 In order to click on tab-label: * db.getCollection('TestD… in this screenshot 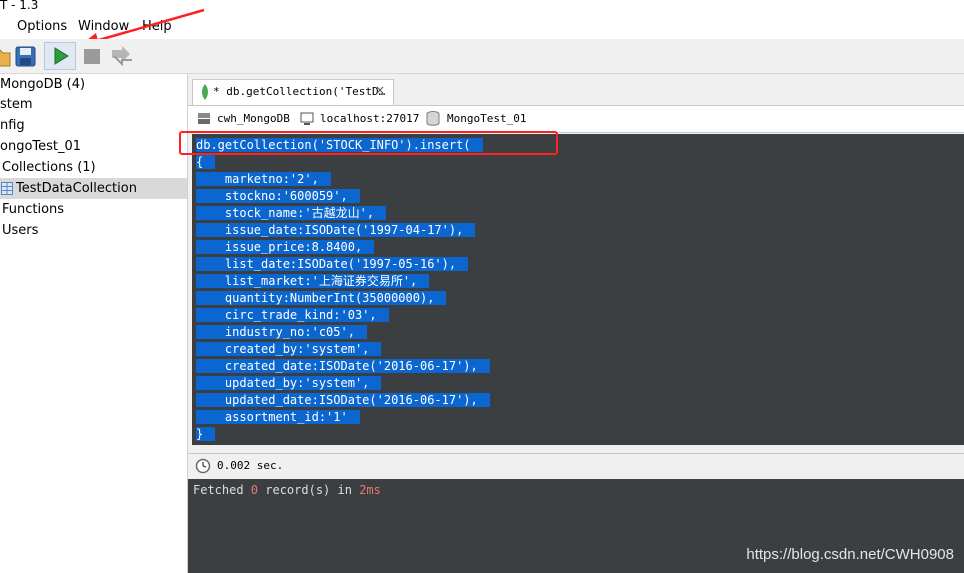, I will do `click(299, 91)`.